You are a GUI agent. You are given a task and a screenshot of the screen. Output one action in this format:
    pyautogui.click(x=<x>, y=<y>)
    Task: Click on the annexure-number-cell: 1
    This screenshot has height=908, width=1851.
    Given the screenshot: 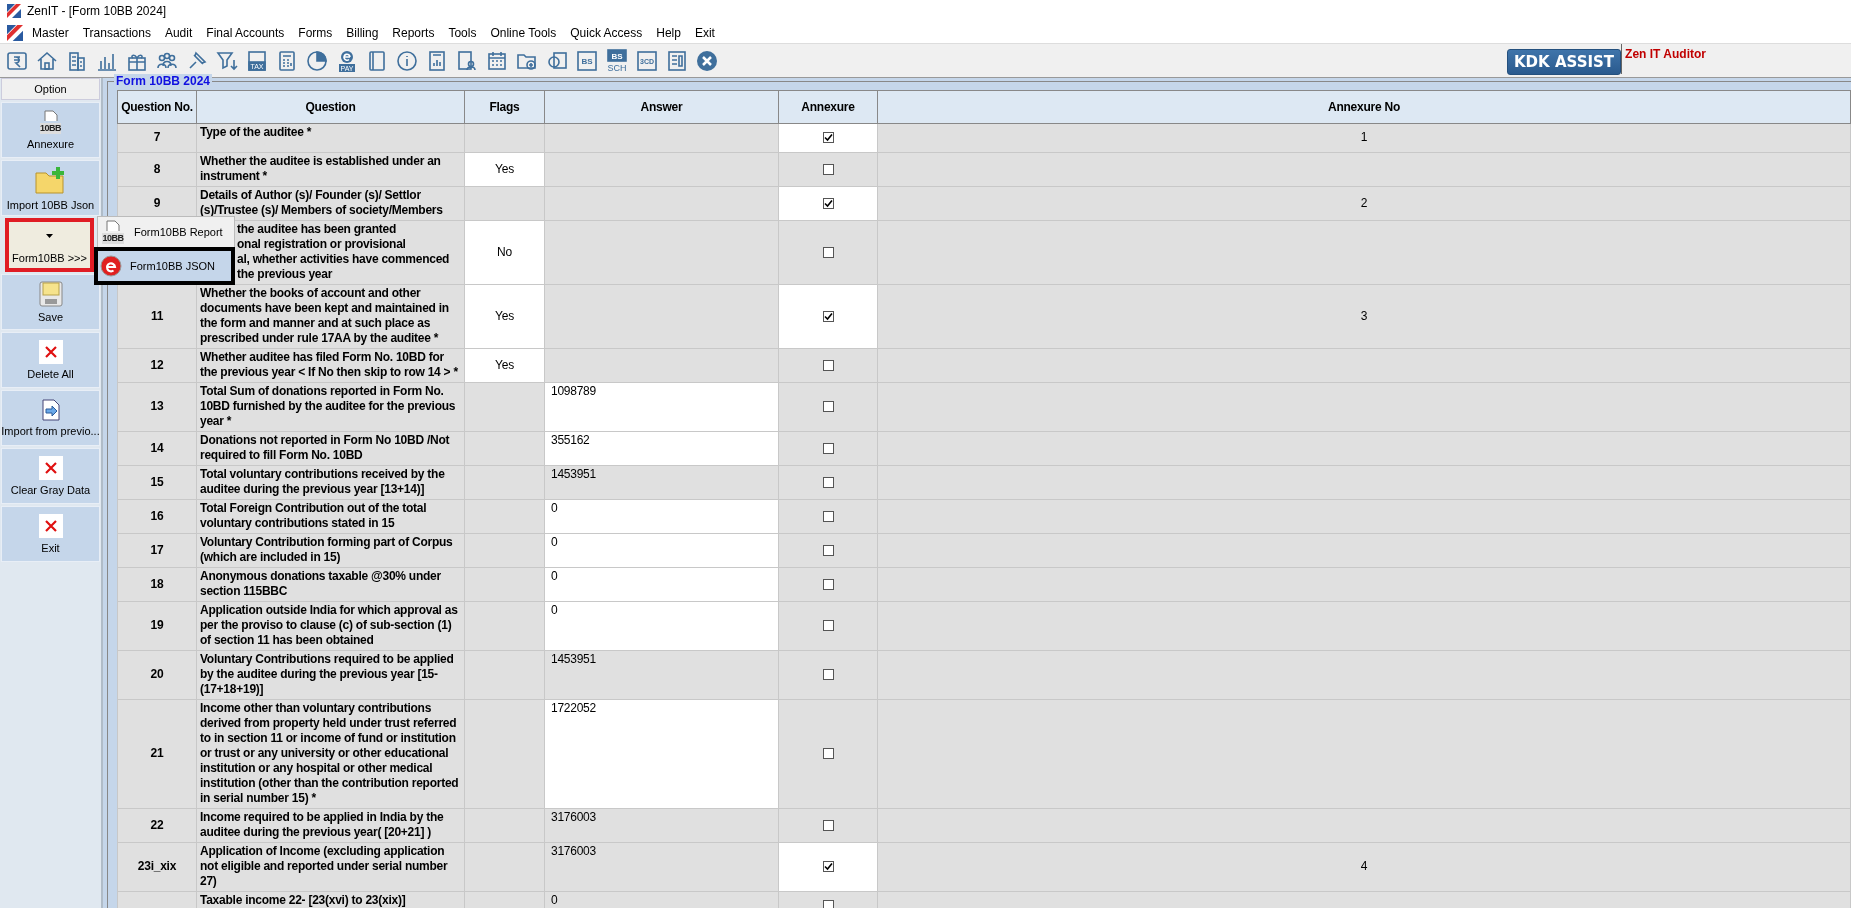 What is the action you would take?
    pyautogui.click(x=1364, y=138)
    